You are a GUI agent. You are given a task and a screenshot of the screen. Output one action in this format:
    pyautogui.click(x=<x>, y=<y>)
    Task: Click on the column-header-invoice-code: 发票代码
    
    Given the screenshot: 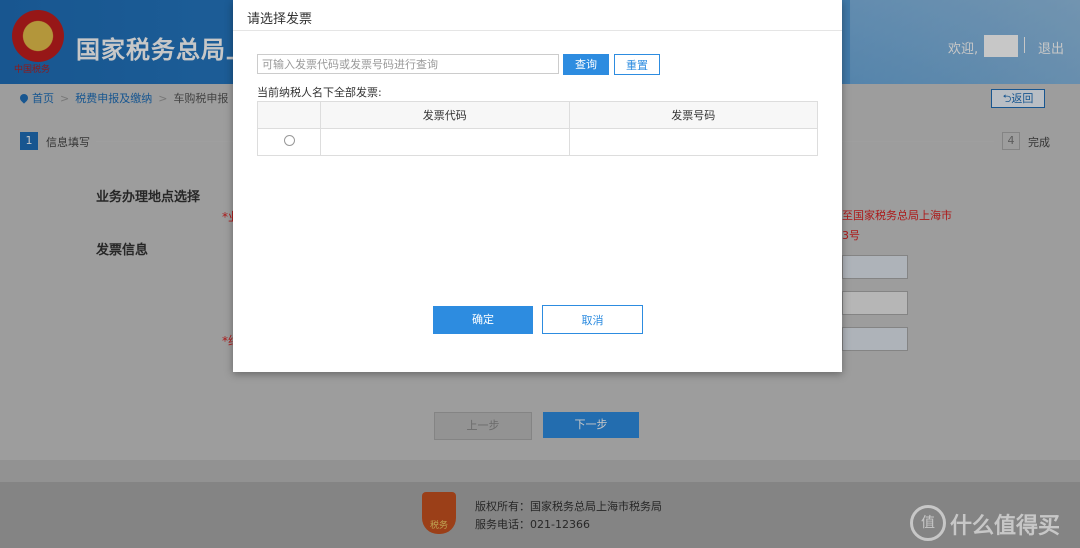 What is the action you would take?
    pyautogui.click(x=445, y=115)
    